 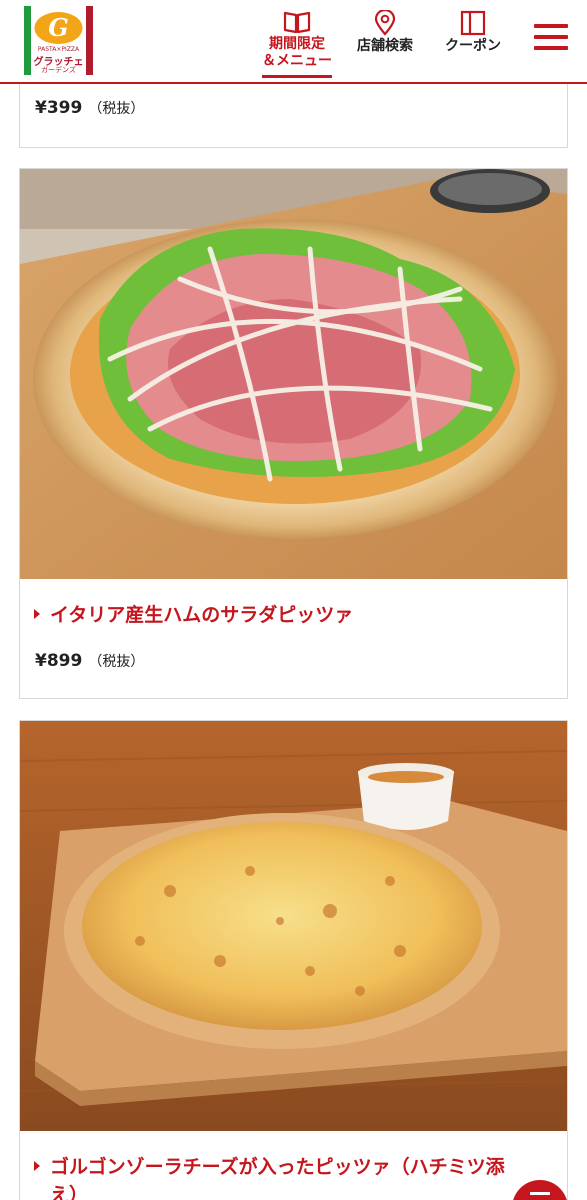 I want to click on nav-coupon: クーポン, so click(x=473, y=32).